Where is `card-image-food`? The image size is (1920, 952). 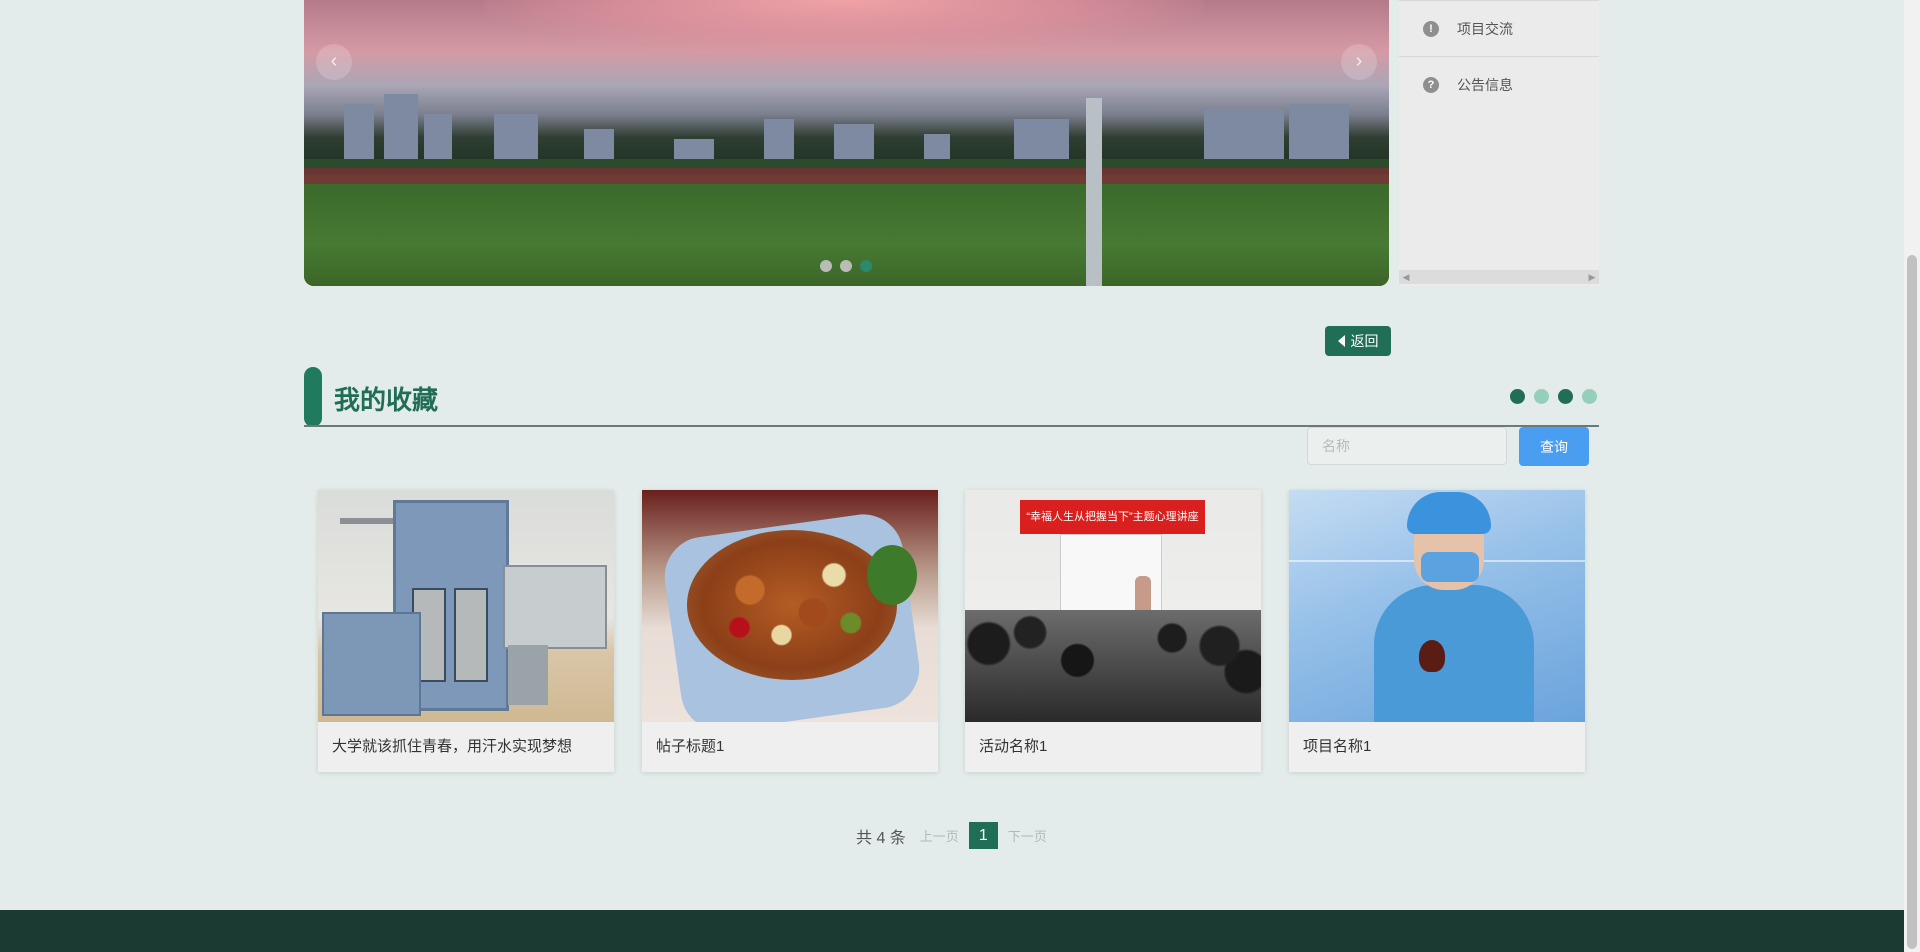 card-image-food is located at coordinates (790, 606).